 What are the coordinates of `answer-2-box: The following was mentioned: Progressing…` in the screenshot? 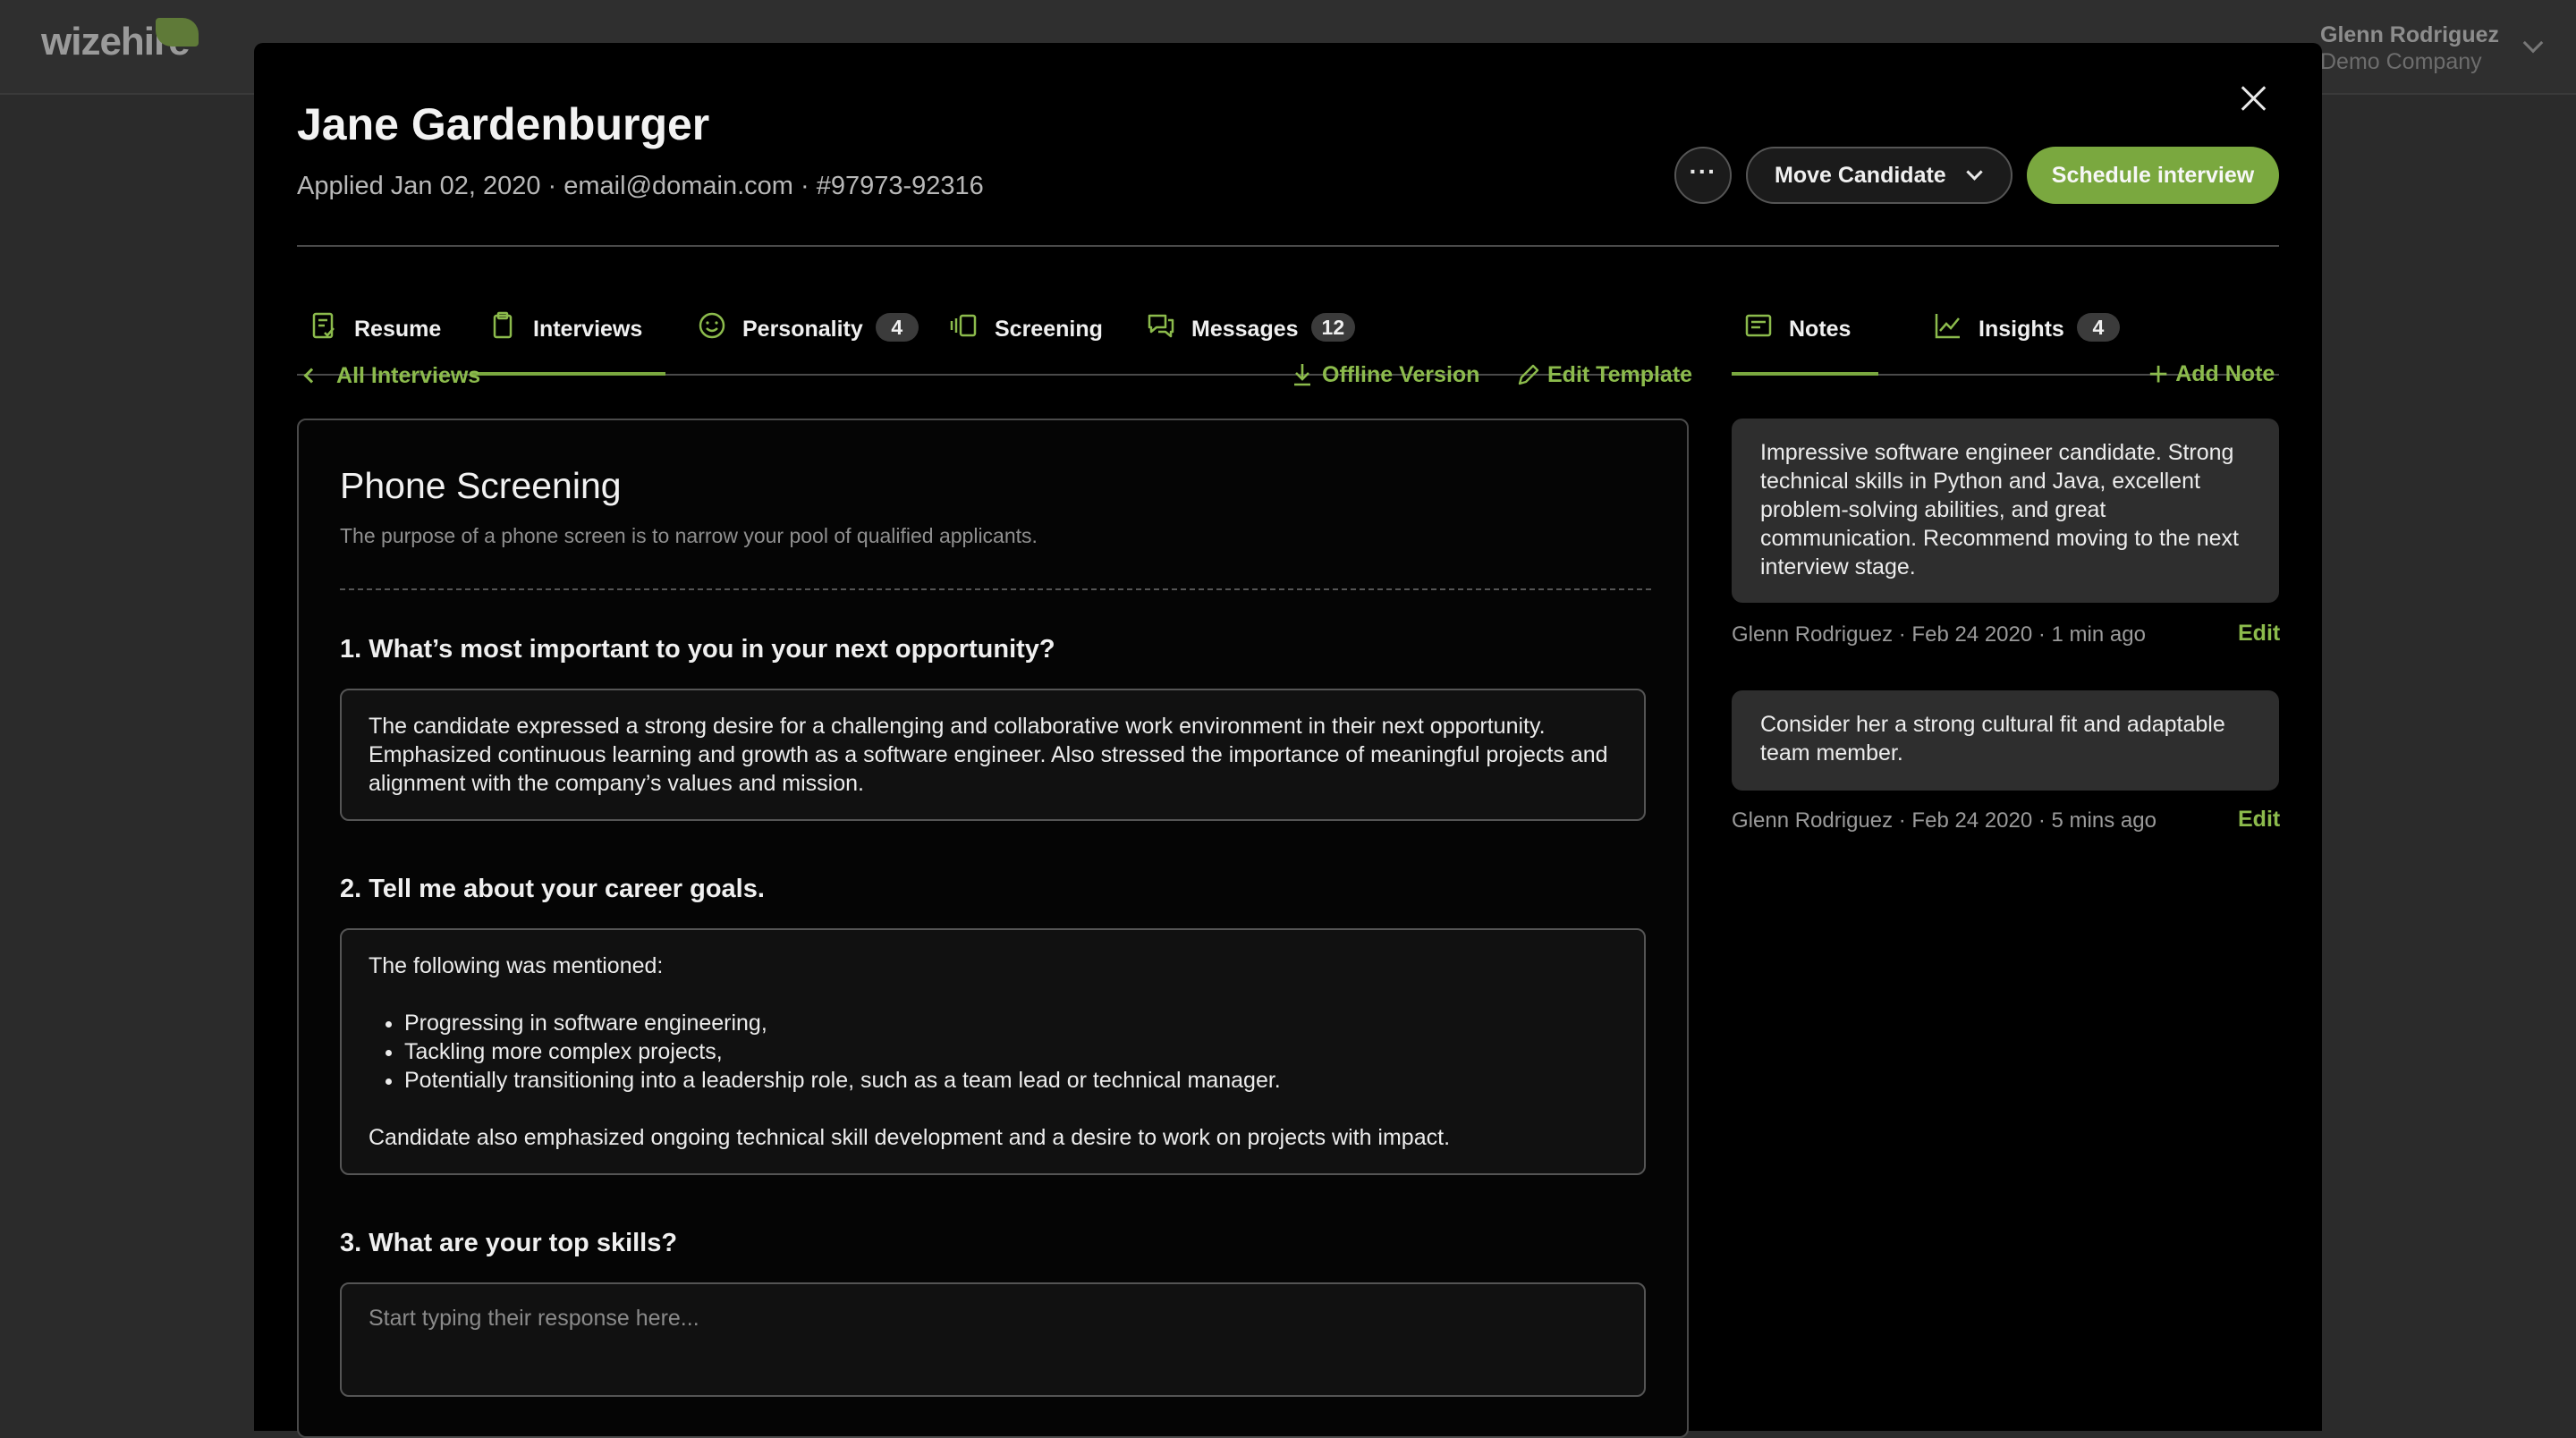 It's located at (993, 1051).